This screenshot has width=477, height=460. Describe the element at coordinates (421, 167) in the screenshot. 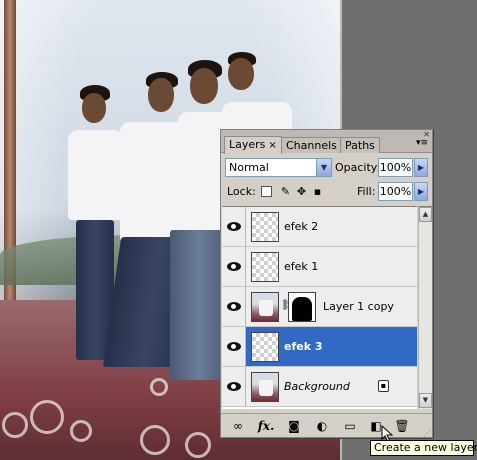

I see `opacity-slider-button: ▶` at that location.